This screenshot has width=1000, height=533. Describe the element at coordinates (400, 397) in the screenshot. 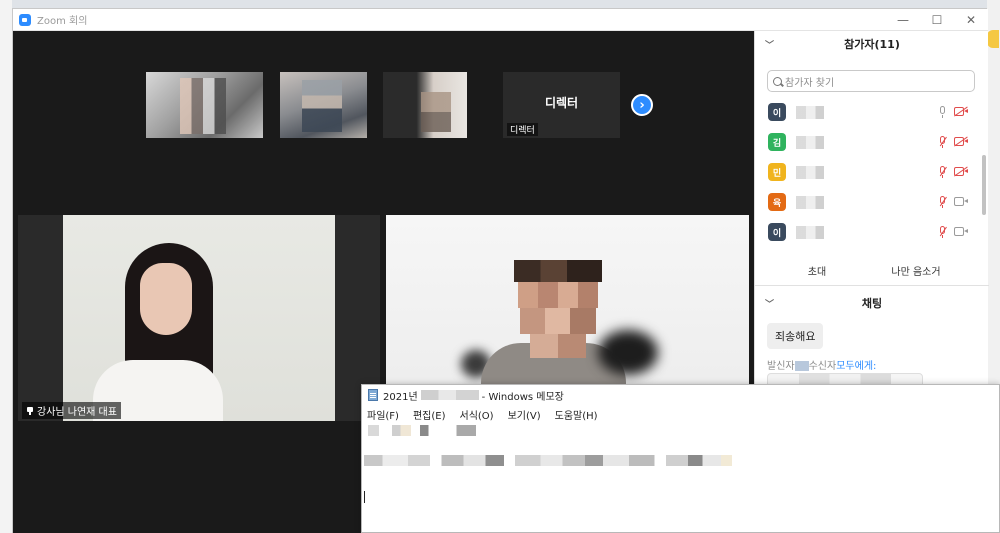

I see `notepad-title-prefix: 2021년` at that location.